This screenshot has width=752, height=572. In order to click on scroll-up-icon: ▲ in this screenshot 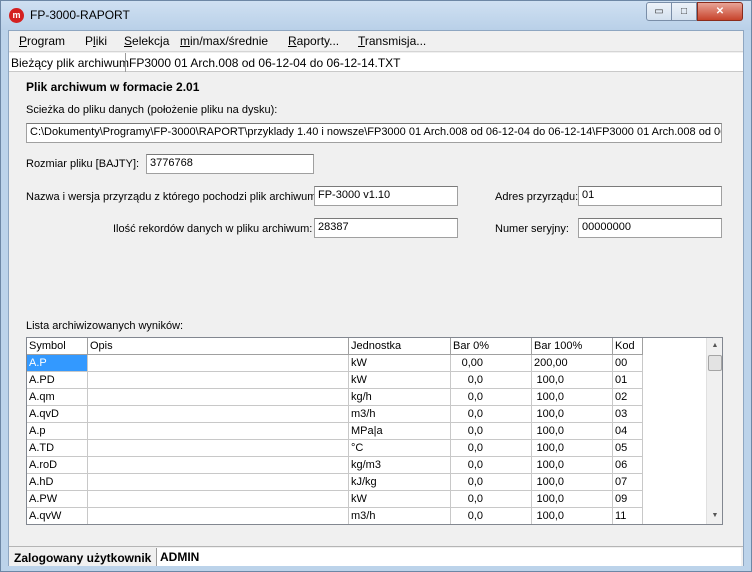, I will do `click(714, 346)`.